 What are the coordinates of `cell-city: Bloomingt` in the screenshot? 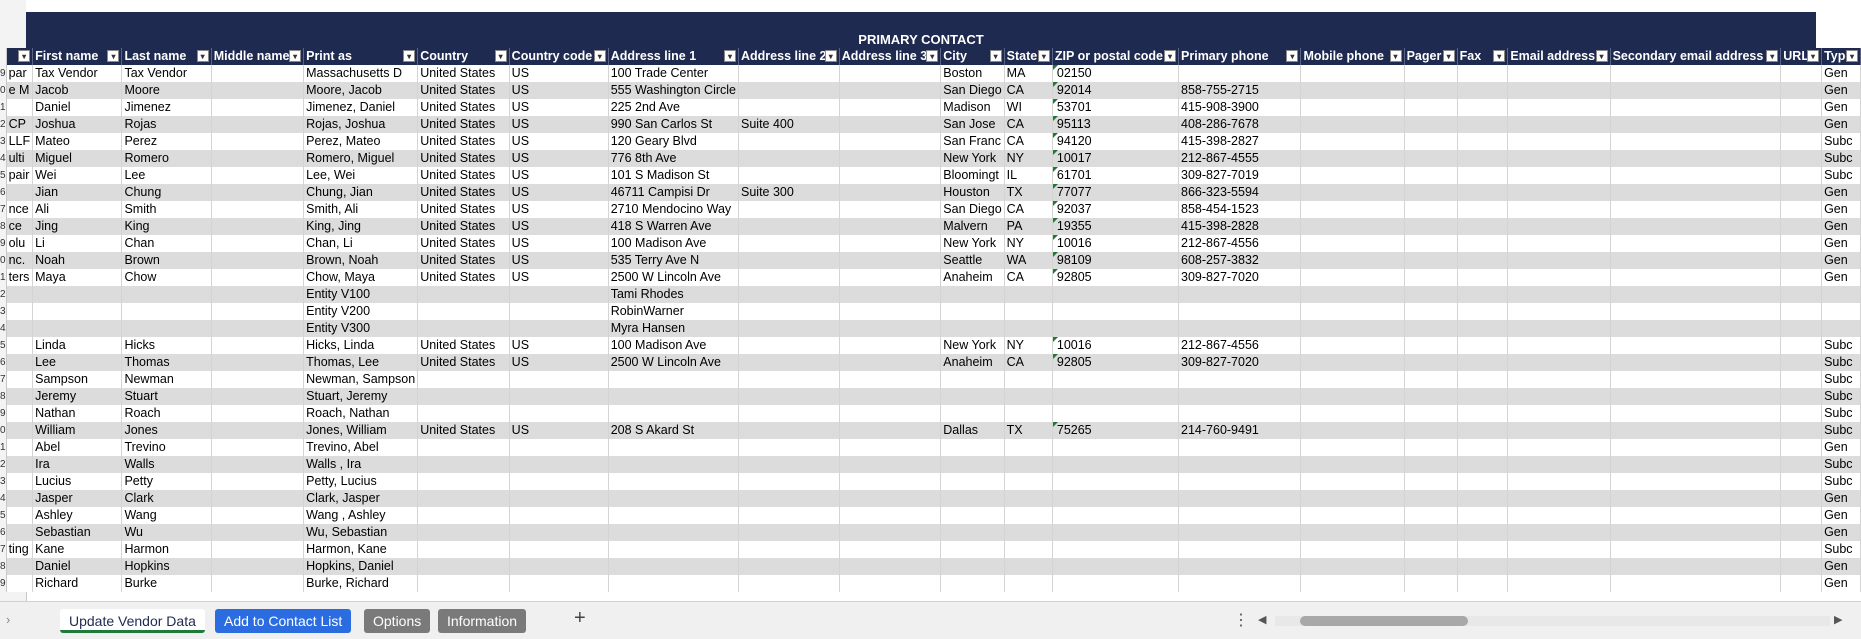 It's located at (972, 175).